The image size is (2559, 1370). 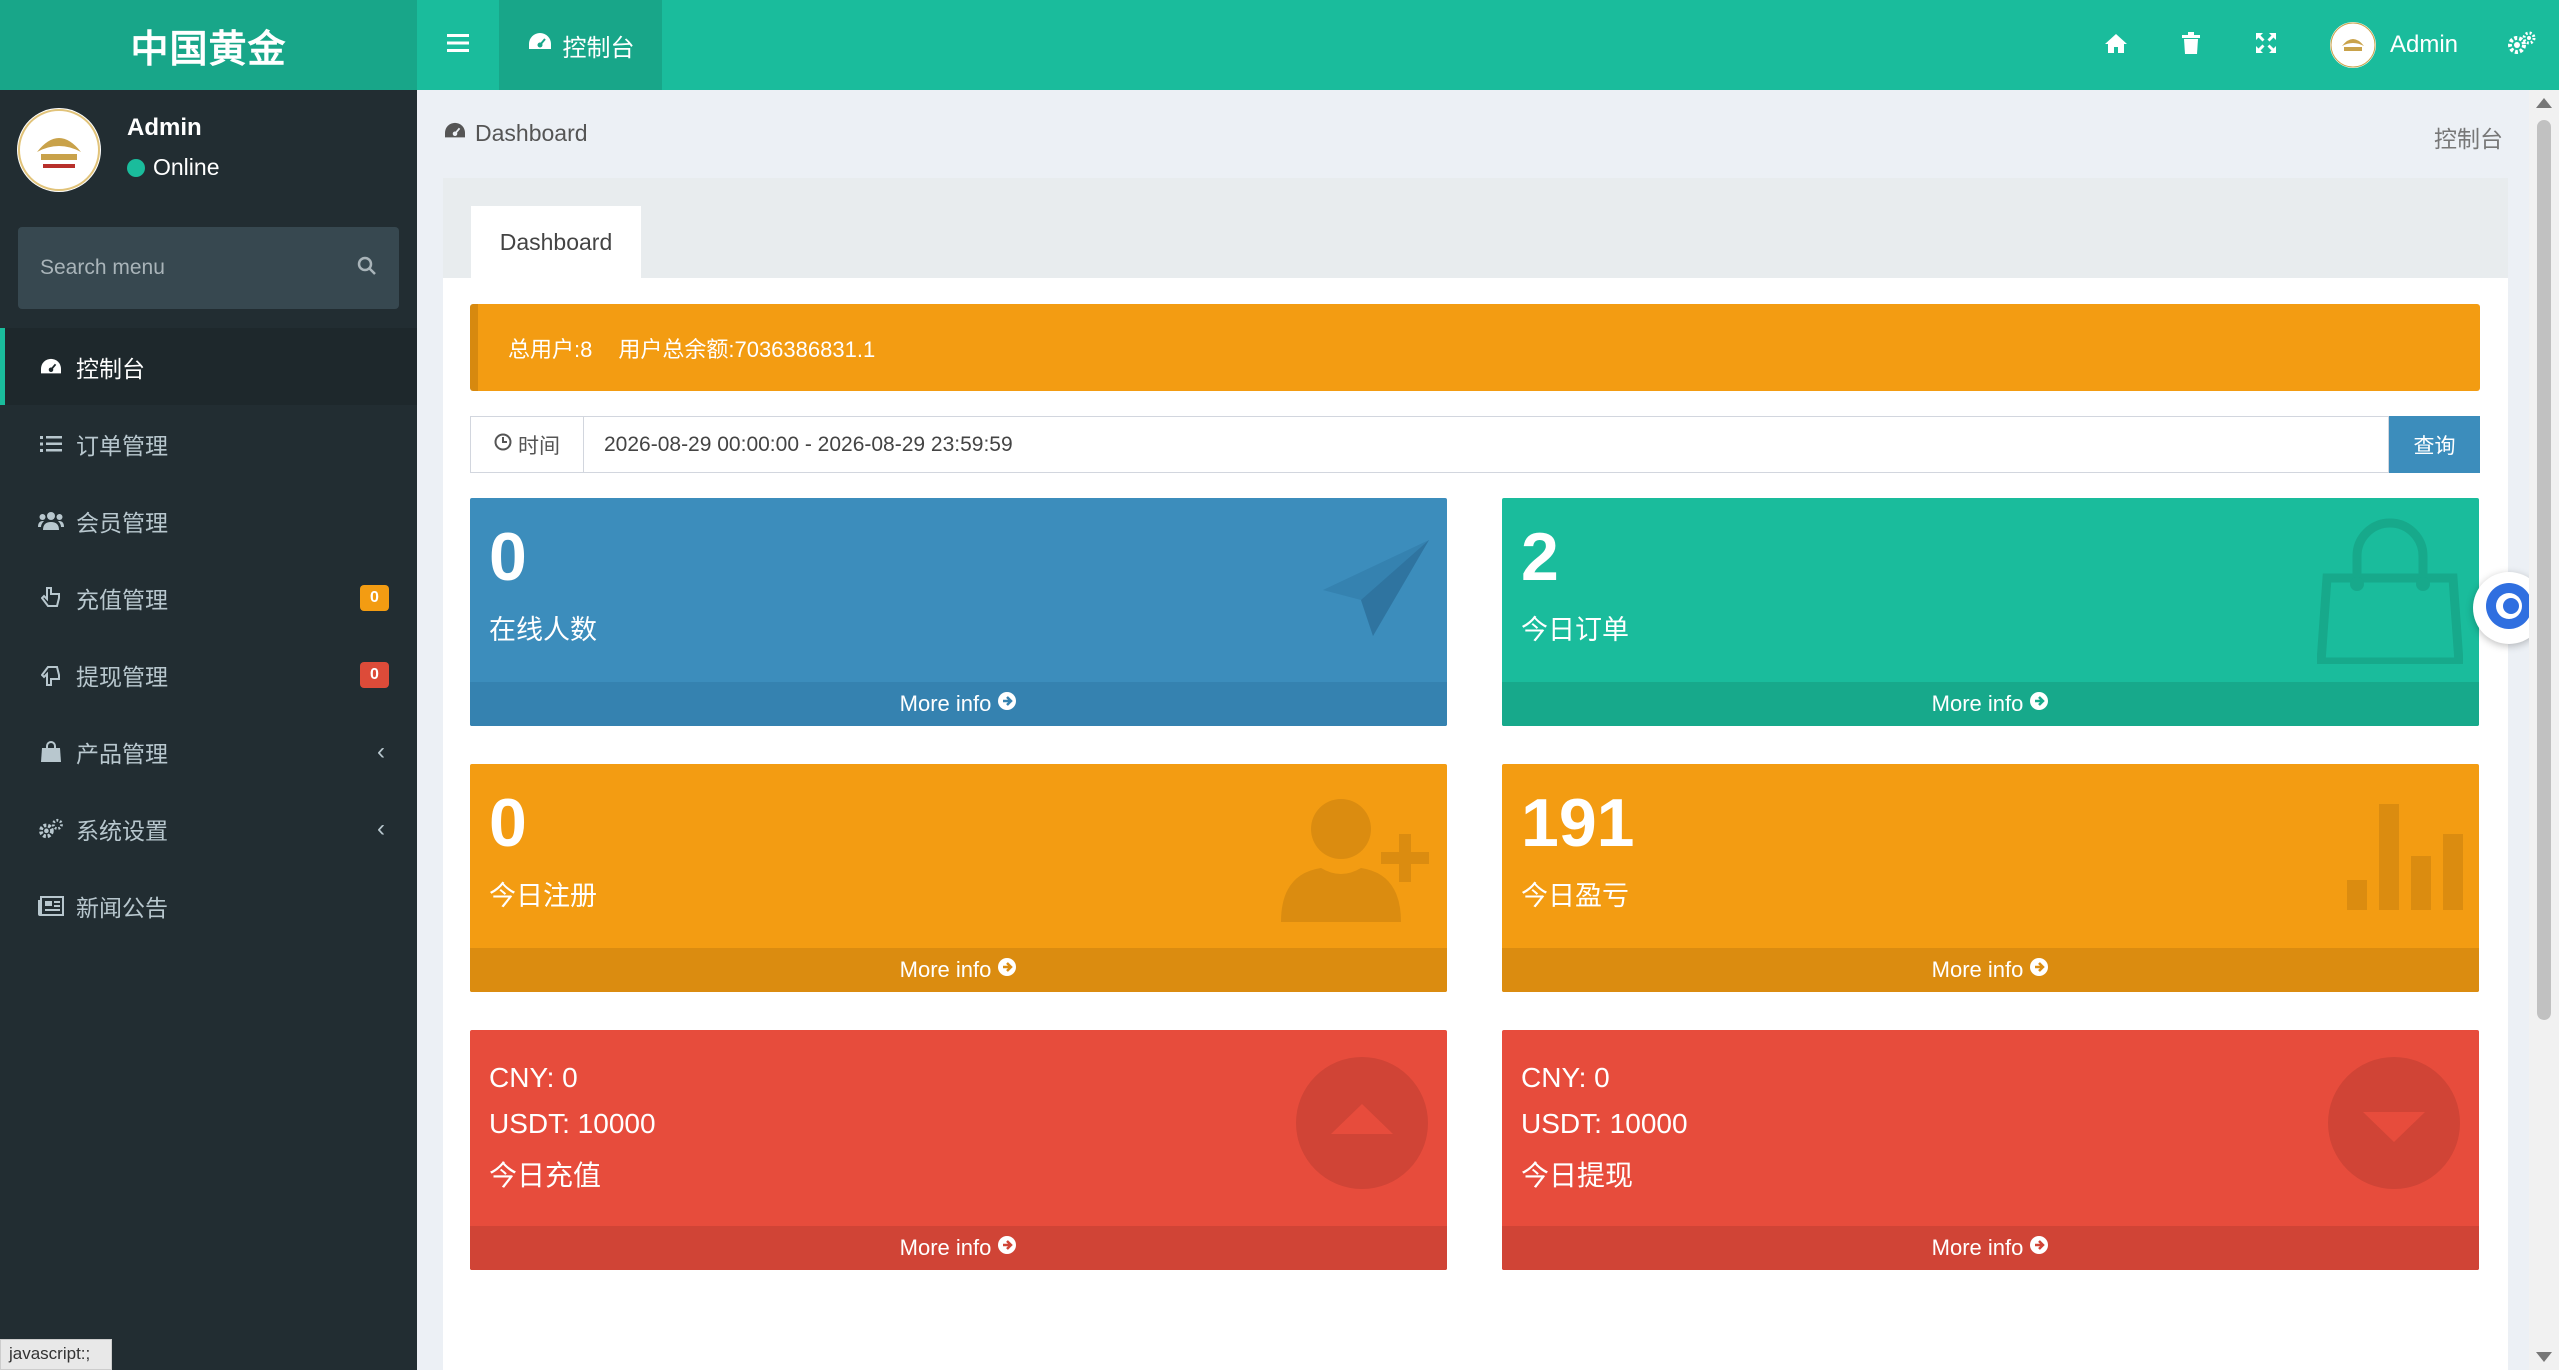 I want to click on withdraw-cny: CNY: 0, so click(x=1565, y=1077).